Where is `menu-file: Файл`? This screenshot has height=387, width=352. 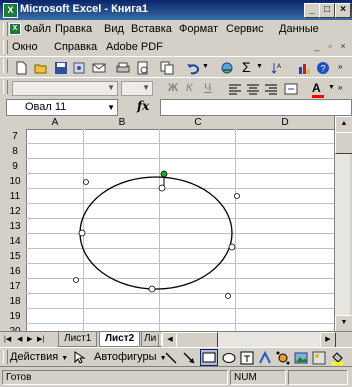 menu-file: Файл is located at coordinates (37, 29).